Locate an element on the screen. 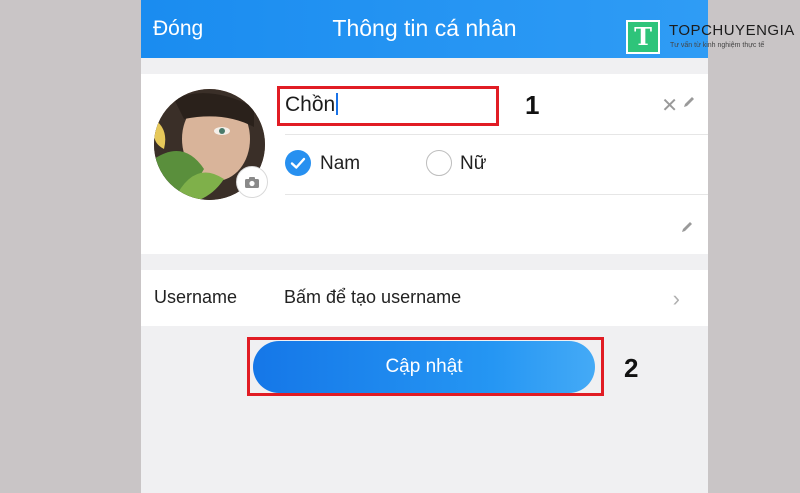  gender-female-radio is located at coordinates (439, 163).